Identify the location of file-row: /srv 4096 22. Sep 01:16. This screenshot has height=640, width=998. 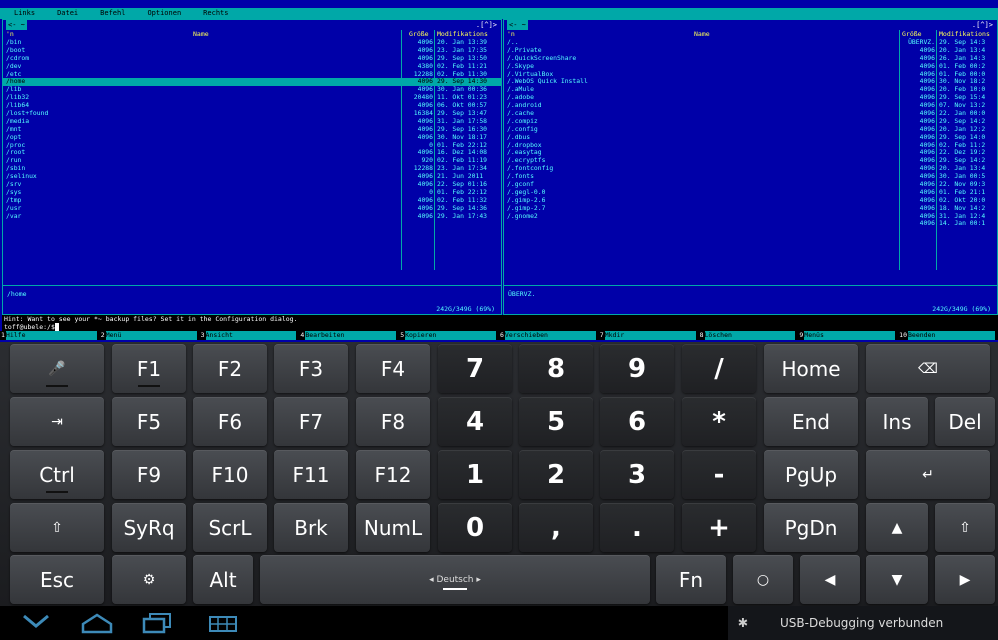
(252, 184).